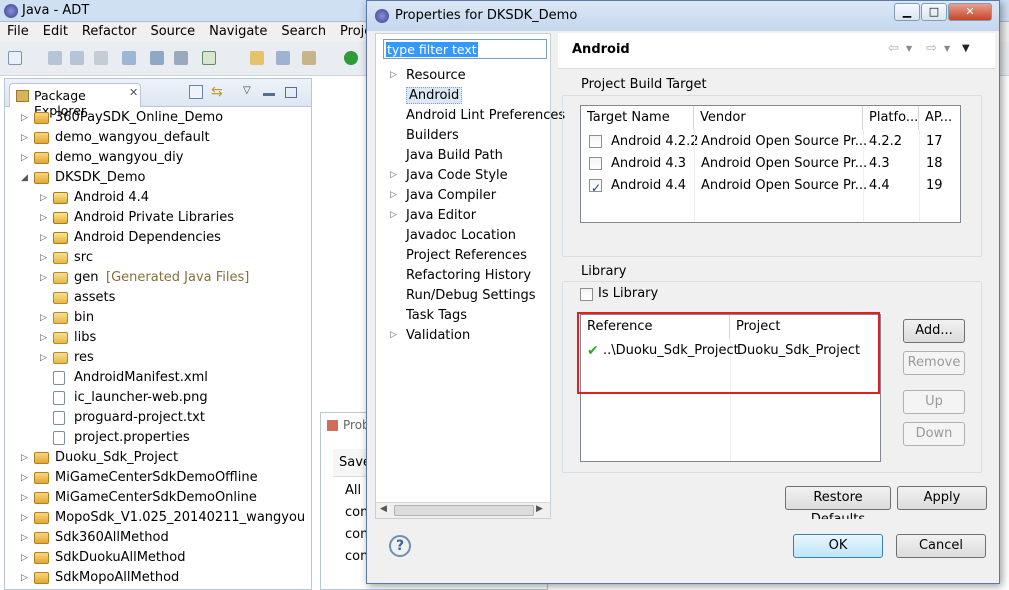 The height and width of the screenshot is (590, 1009). What do you see at coordinates (217, 92) in the screenshot?
I see `link-with-editor-icon: ⇆` at bounding box center [217, 92].